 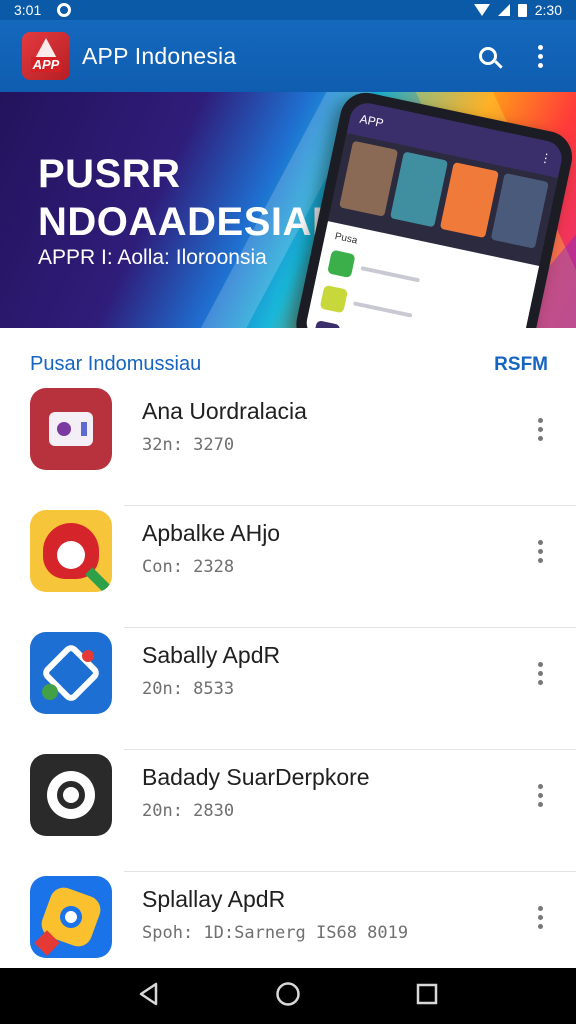 I want to click on status-bar: 3:01 2:30, so click(x=288, y=10).